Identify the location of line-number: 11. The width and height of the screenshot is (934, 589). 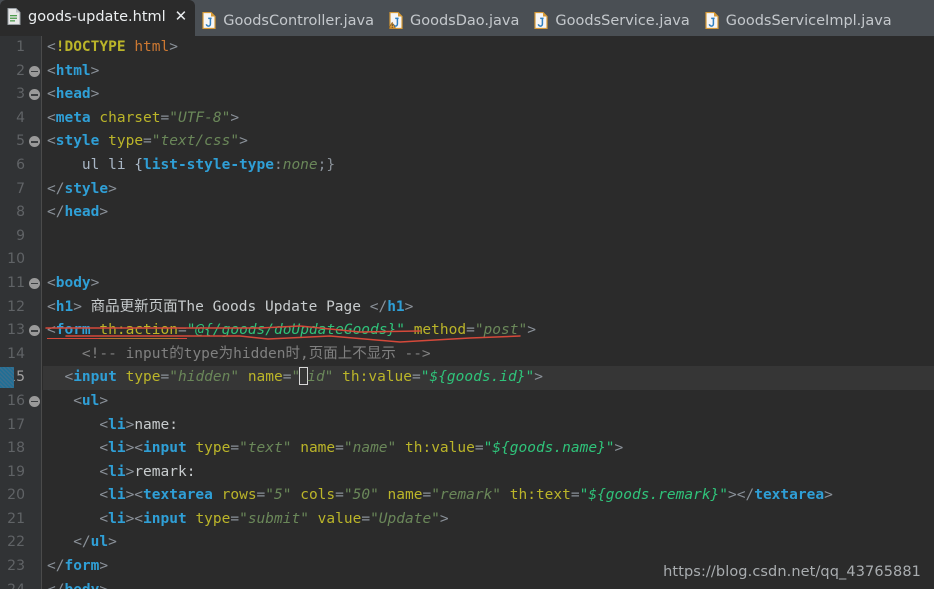
(16, 282).